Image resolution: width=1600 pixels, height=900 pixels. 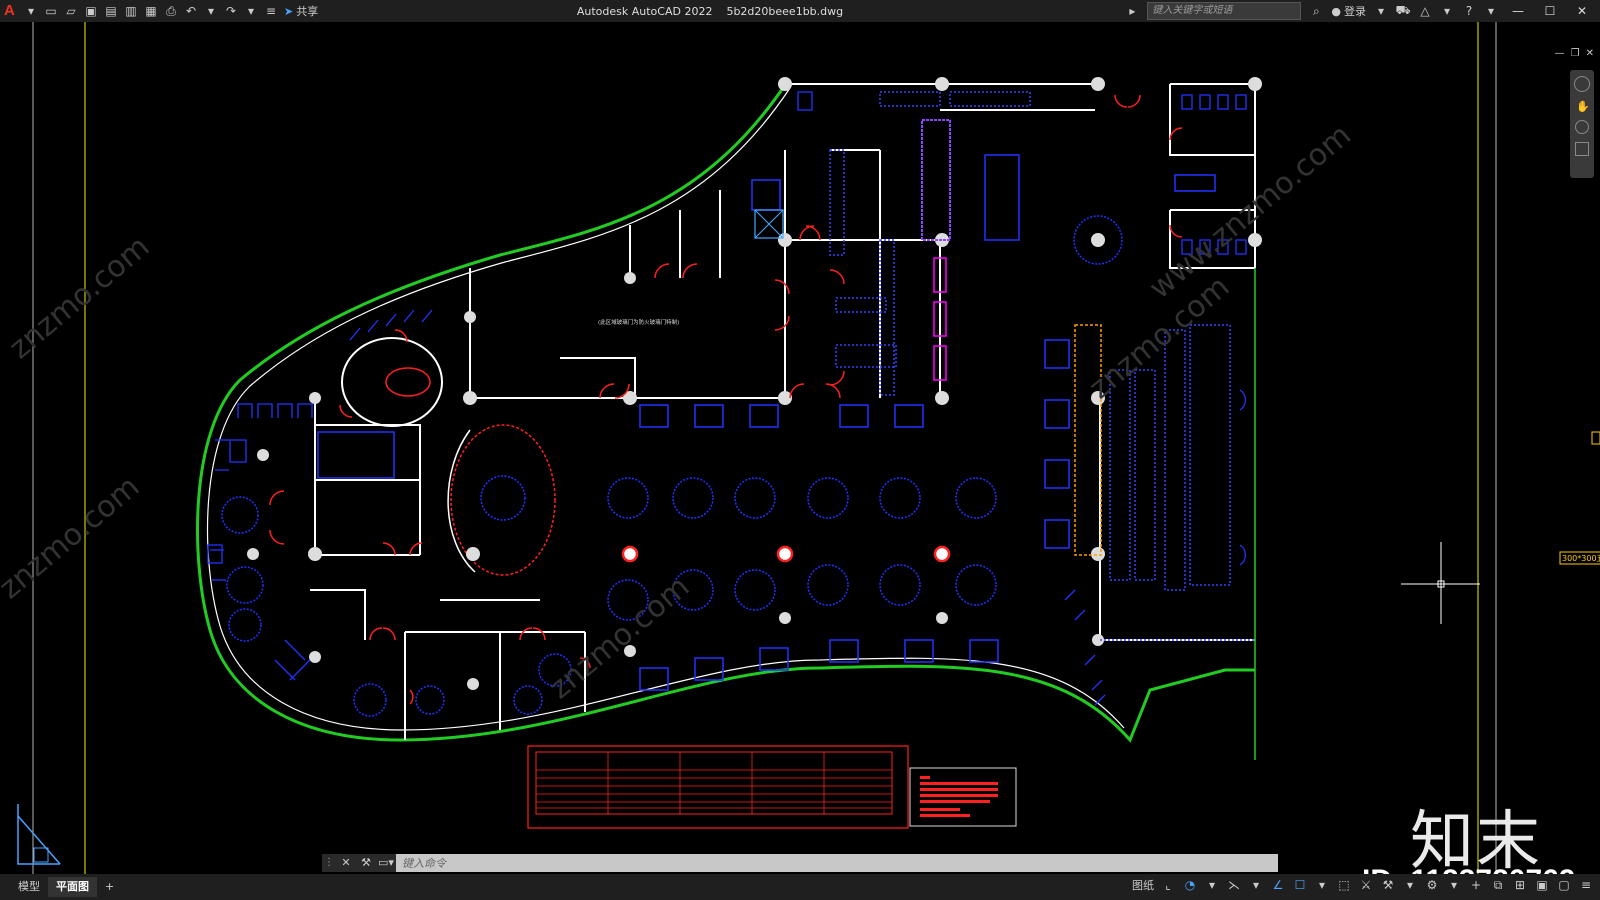 I want to click on notes-lines, so click(x=959, y=796).